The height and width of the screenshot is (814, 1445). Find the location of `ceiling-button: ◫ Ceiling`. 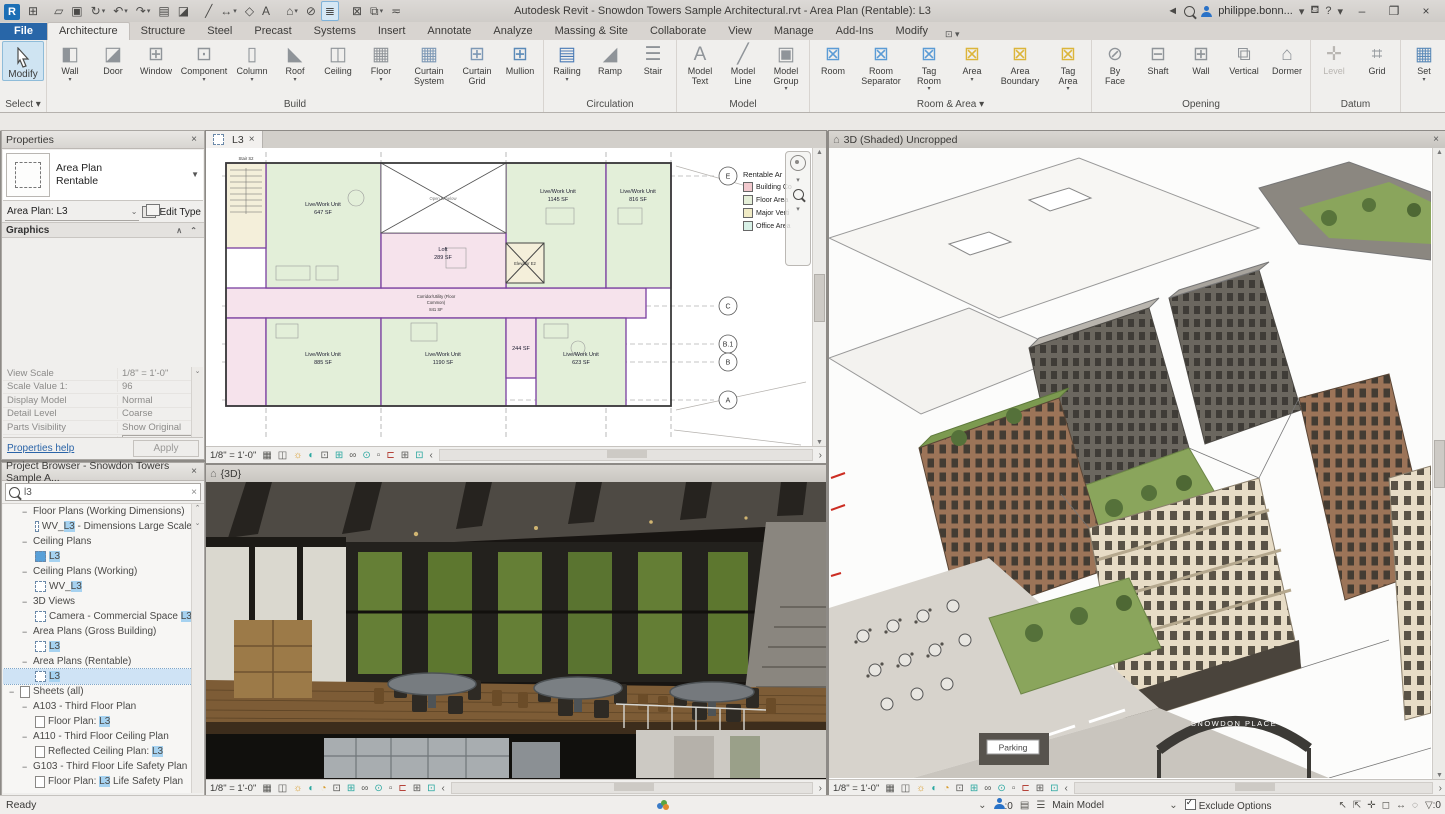

ceiling-button: ◫ Ceiling is located at coordinates (338, 59).